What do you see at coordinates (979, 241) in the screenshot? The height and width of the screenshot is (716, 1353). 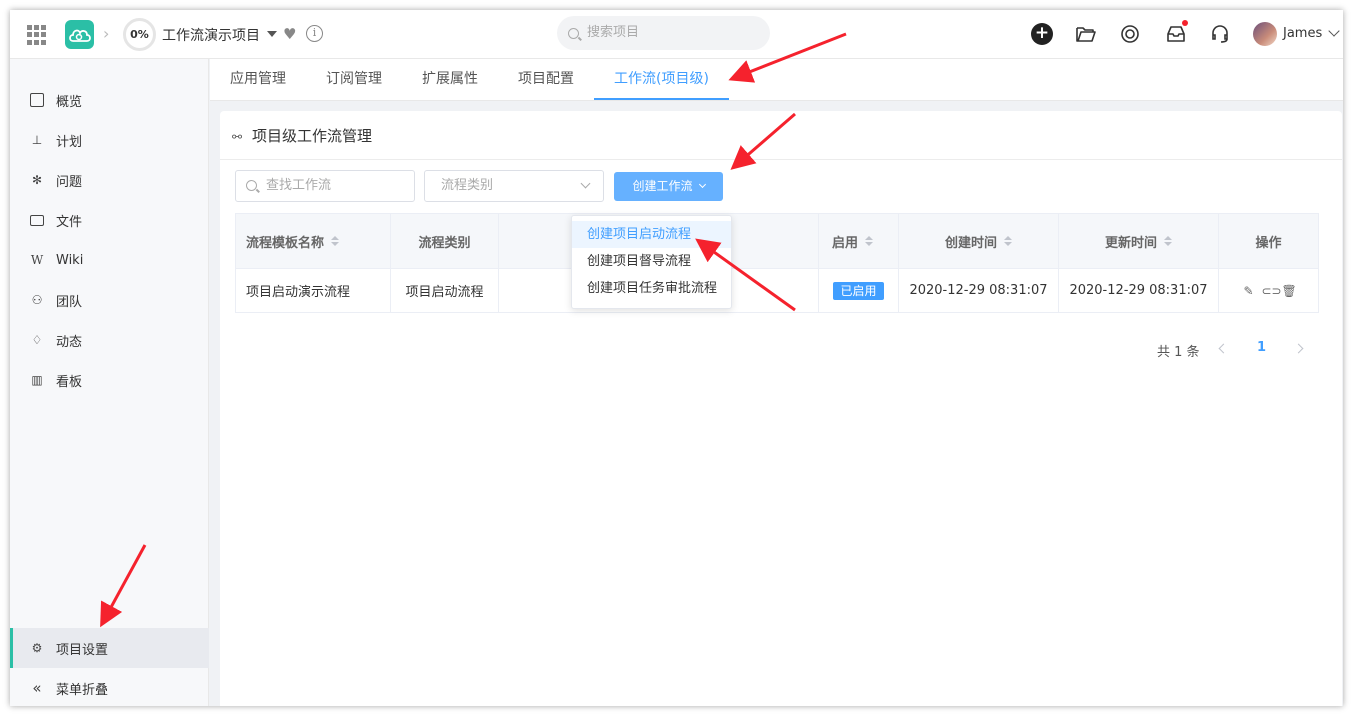 I see `column-header-created: 创建时间` at bounding box center [979, 241].